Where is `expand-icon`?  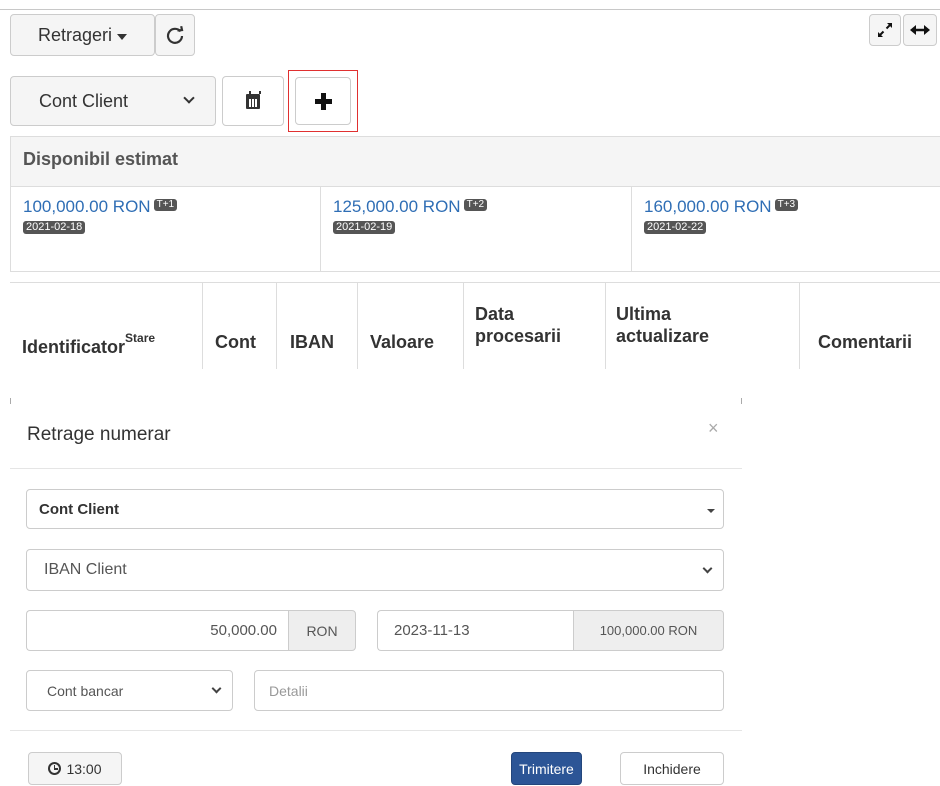
expand-icon is located at coordinates (885, 30).